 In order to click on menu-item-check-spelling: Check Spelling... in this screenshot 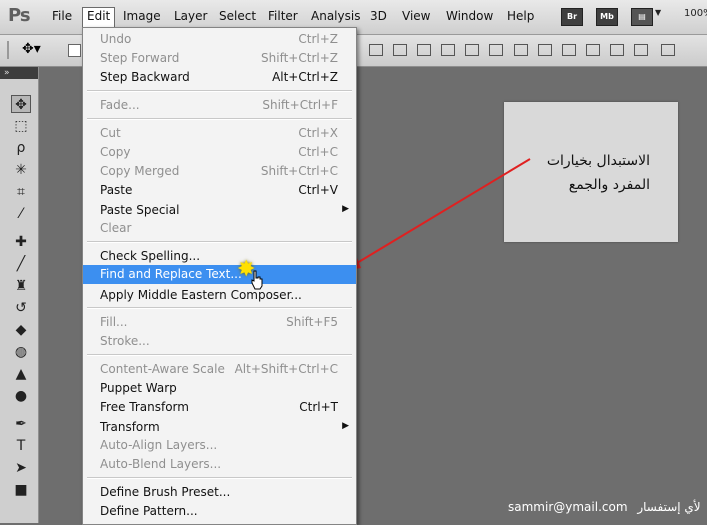, I will do `click(219, 256)`.